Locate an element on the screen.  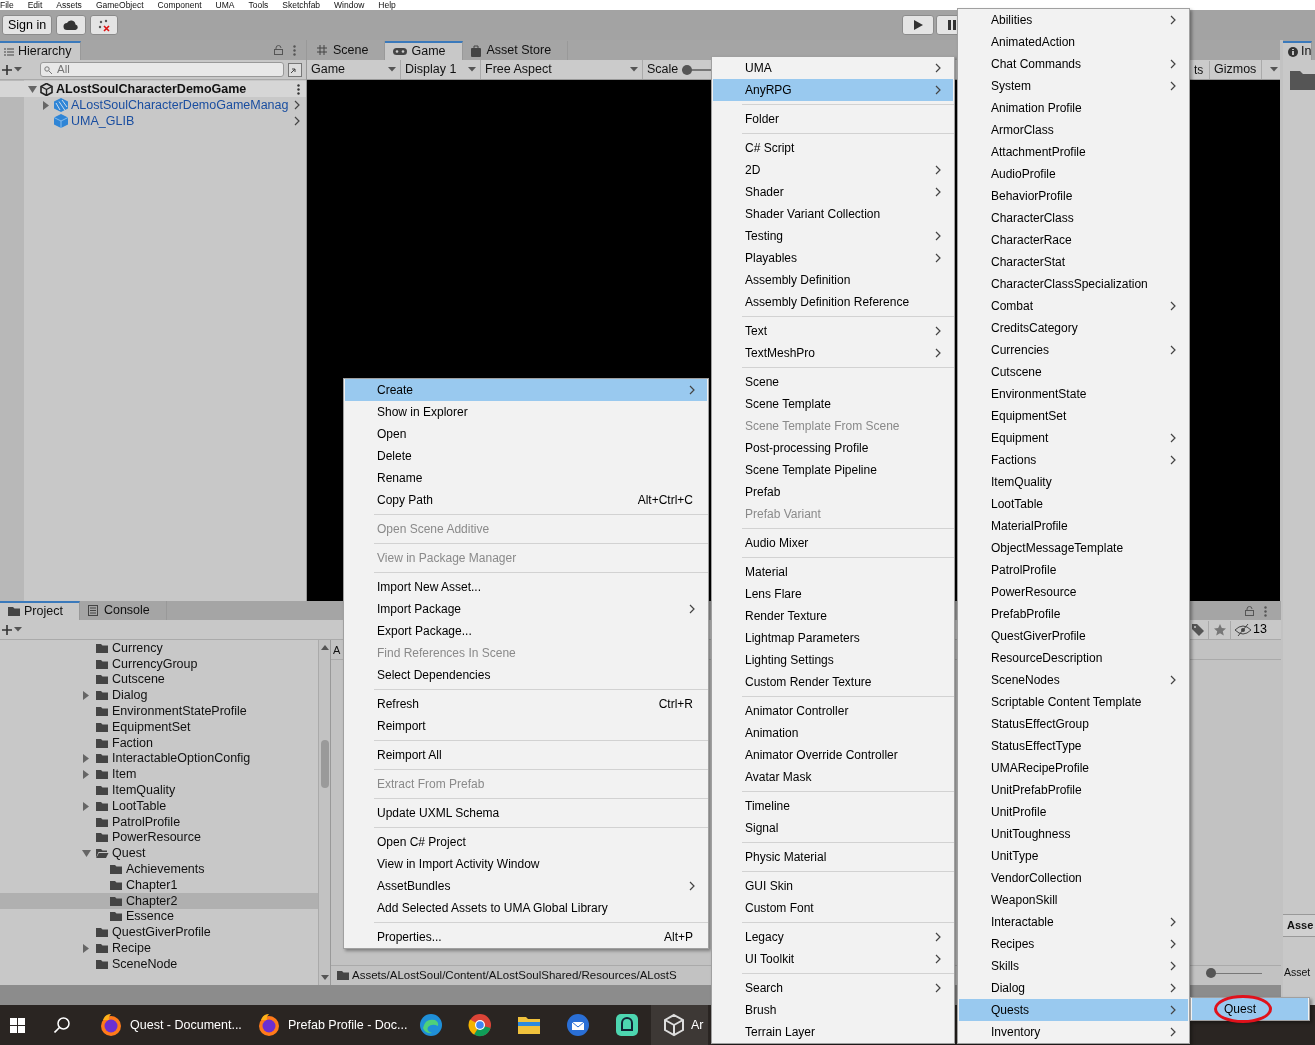
menu-item: Prefab is located at coordinates (833, 492).